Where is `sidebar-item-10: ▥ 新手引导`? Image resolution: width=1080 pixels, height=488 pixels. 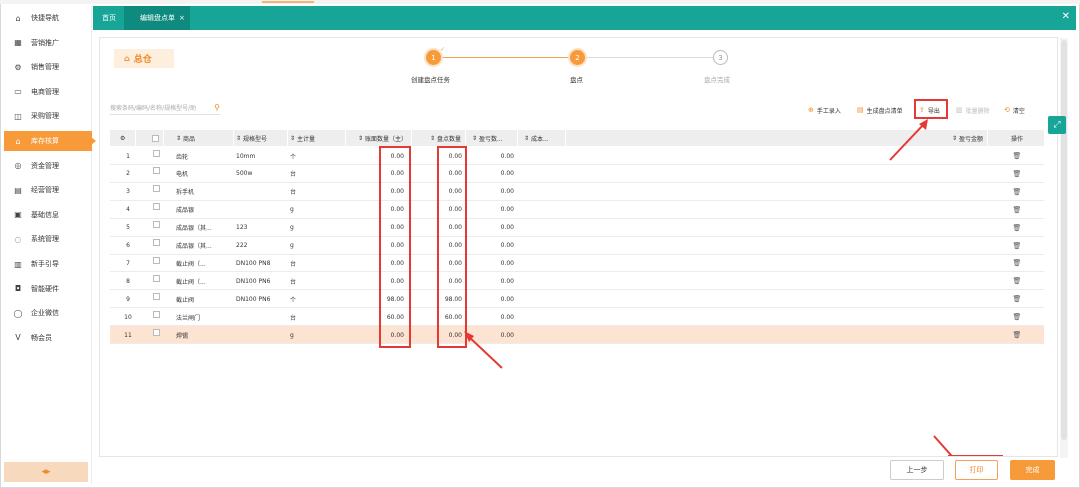 sidebar-item-10: ▥ 新手引导 is located at coordinates (48, 264).